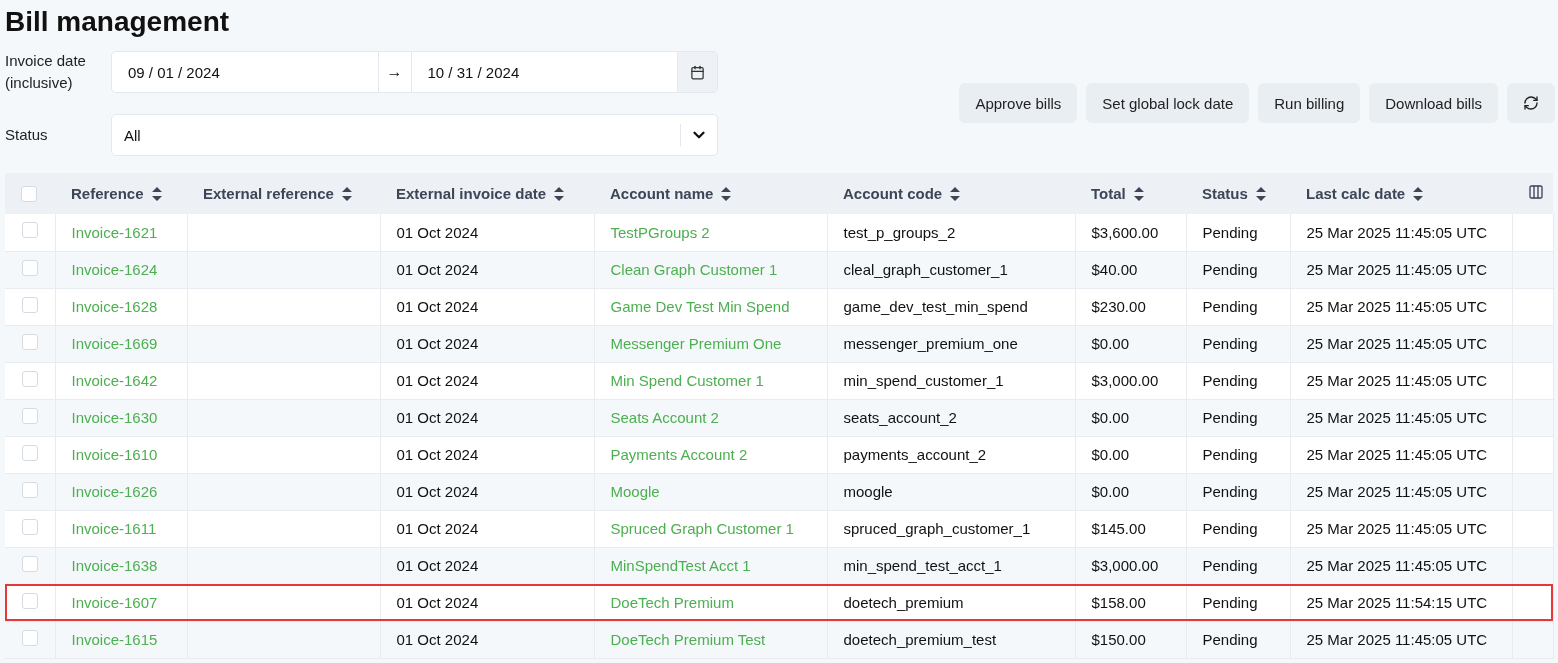 The width and height of the screenshot is (1558, 663). I want to click on column-header: Account code, so click(893, 193).